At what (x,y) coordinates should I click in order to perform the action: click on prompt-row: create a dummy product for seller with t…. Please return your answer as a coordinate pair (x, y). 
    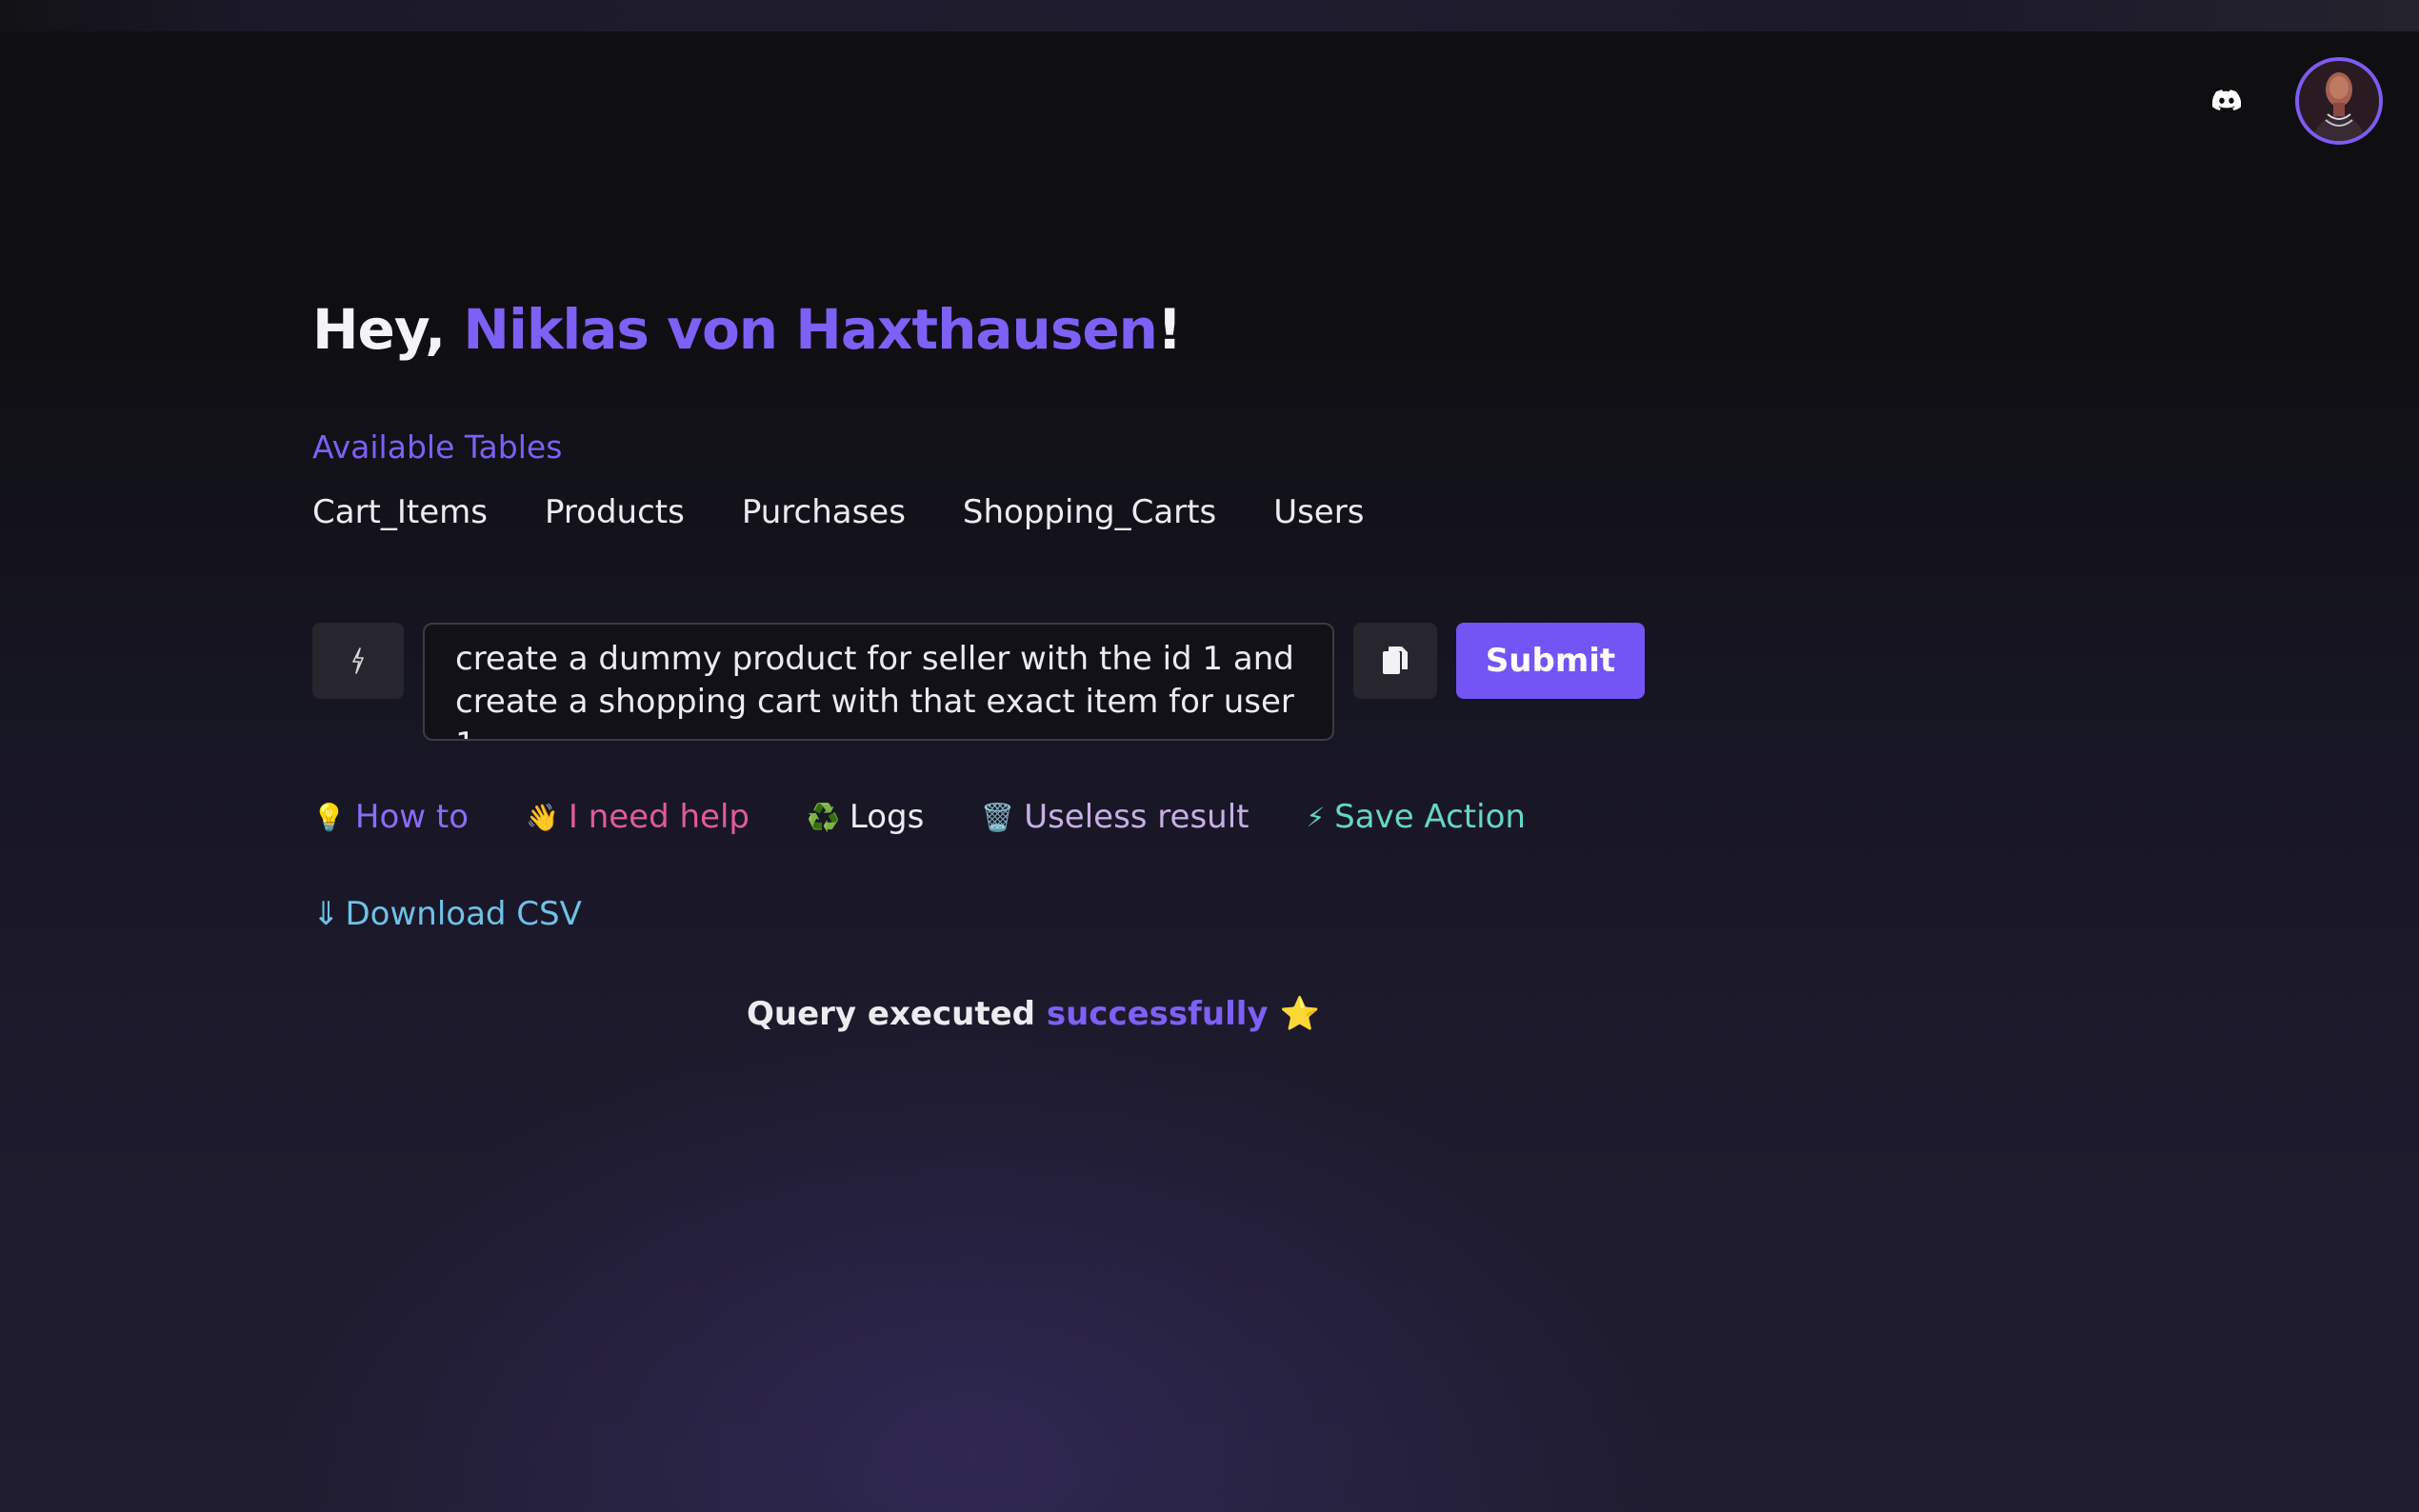
    Looking at the image, I should click on (978, 682).